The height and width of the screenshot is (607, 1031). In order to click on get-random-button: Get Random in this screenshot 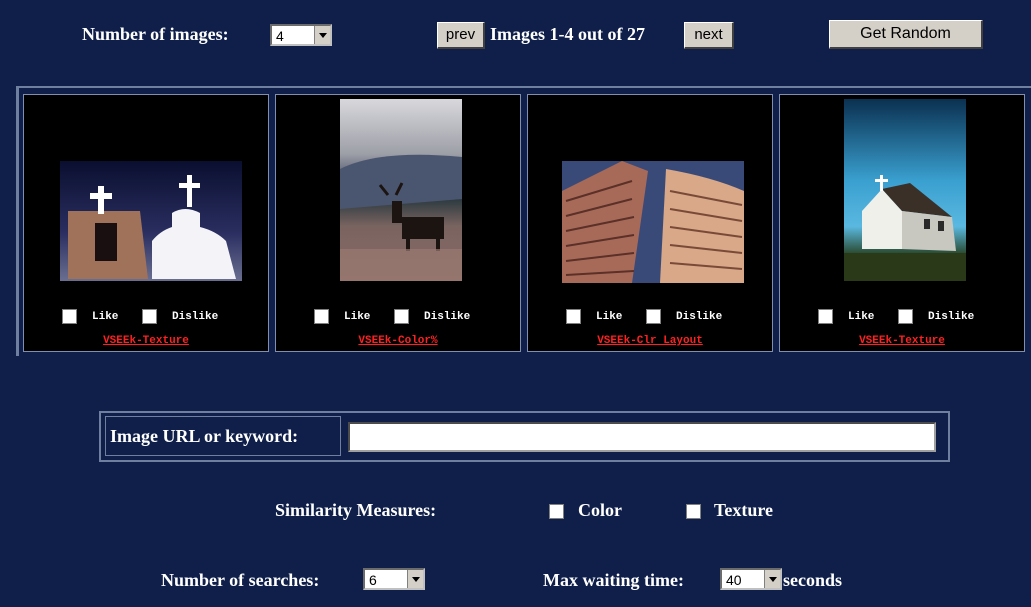, I will do `click(906, 34)`.